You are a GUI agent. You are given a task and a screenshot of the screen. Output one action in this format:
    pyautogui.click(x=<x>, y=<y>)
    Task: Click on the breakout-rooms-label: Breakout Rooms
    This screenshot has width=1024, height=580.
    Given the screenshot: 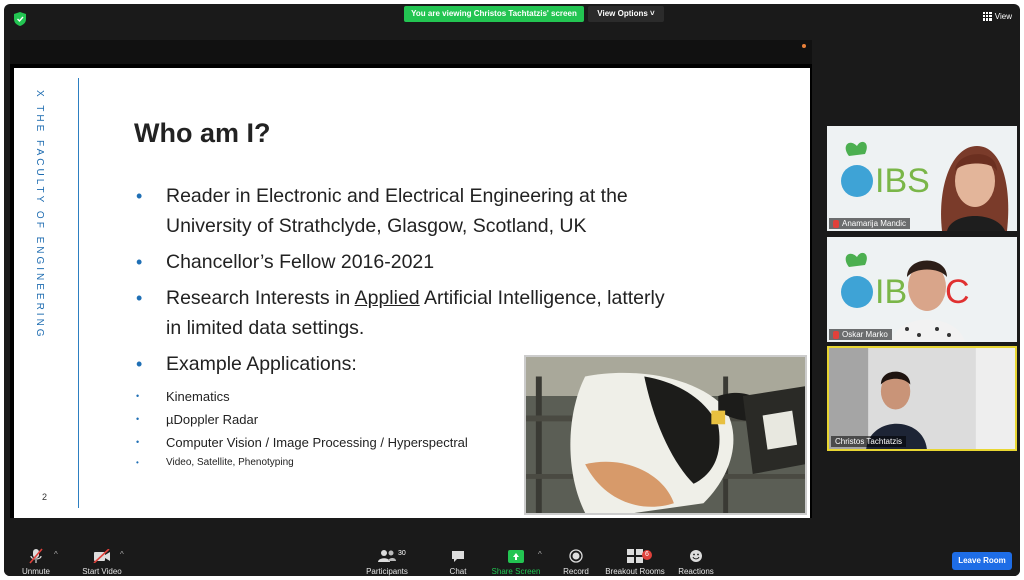 What is the action you would take?
    pyautogui.click(x=635, y=571)
    